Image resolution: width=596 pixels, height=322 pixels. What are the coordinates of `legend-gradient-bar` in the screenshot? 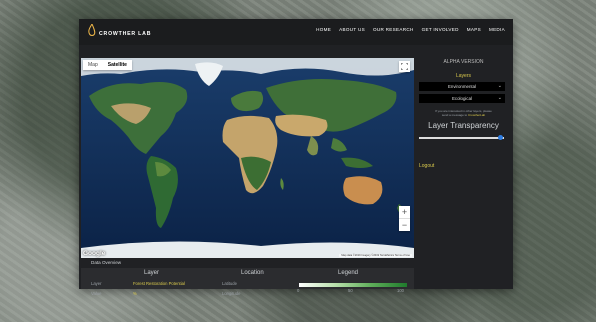 It's located at (353, 285).